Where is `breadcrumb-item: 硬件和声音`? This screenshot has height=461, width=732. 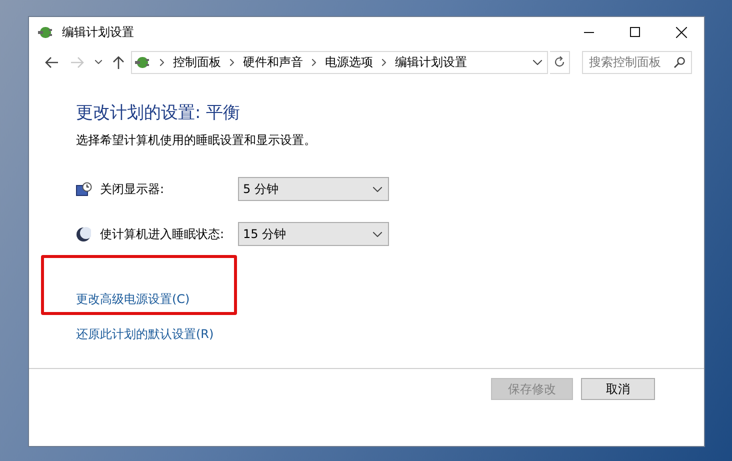 breadcrumb-item: 硬件和声音 is located at coordinates (273, 62).